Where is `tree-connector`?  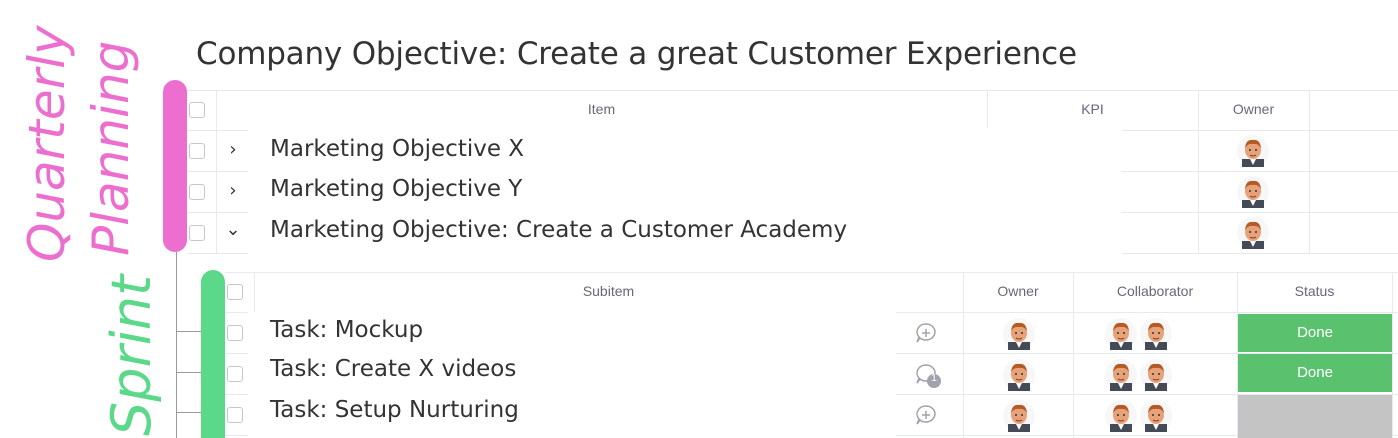 tree-connector is located at coordinates (176, 345).